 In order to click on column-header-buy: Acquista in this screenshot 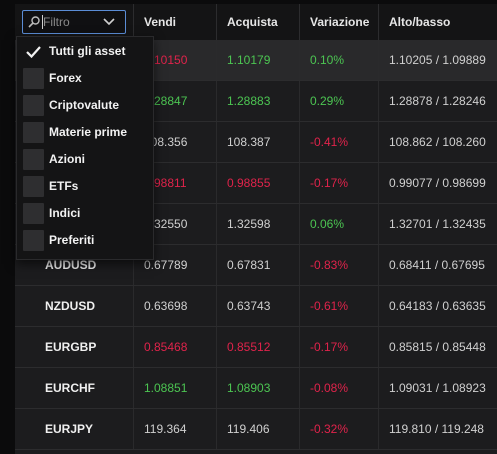, I will do `click(257, 22)`.